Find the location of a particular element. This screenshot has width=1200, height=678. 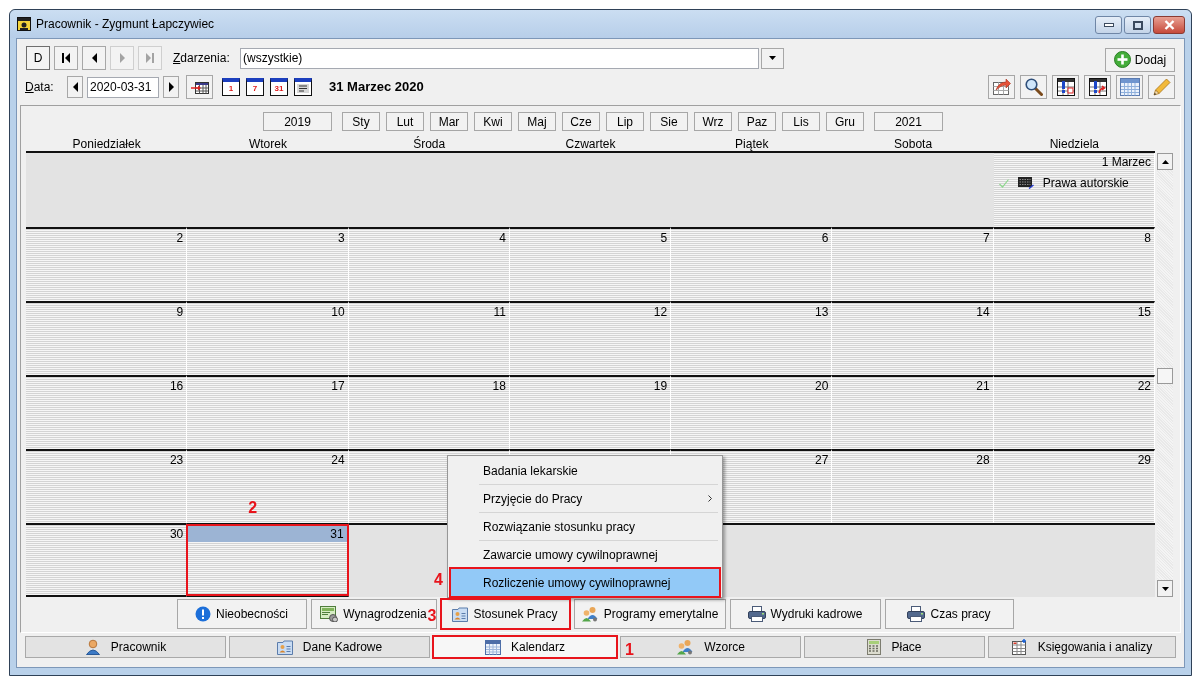

calendar-day: 23 is located at coordinates (107, 486).